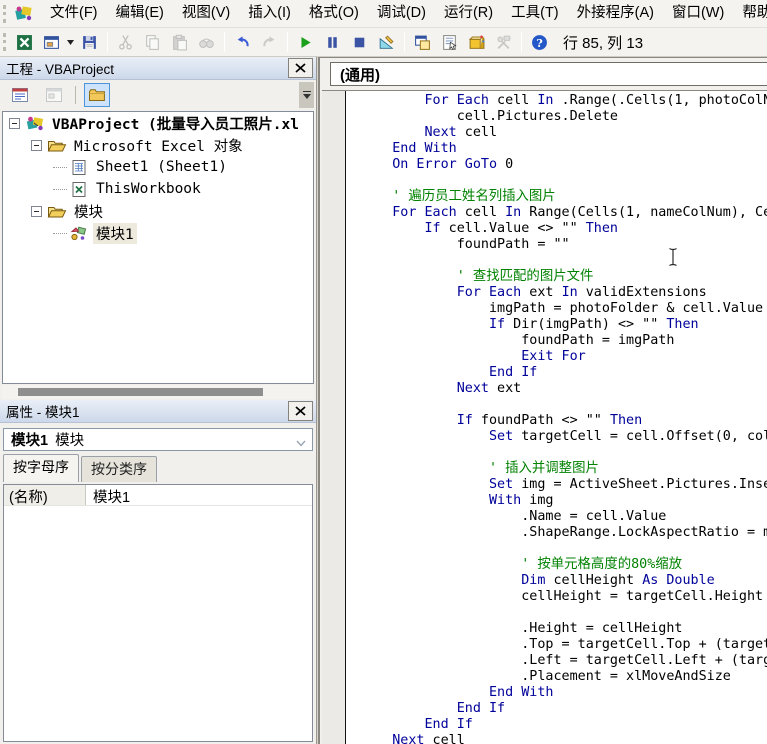 This screenshot has width=767, height=744. What do you see at coordinates (563, 629) in the screenshot?
I see `code-line: .Height = cellHeight` at bounding box center [563, 629].